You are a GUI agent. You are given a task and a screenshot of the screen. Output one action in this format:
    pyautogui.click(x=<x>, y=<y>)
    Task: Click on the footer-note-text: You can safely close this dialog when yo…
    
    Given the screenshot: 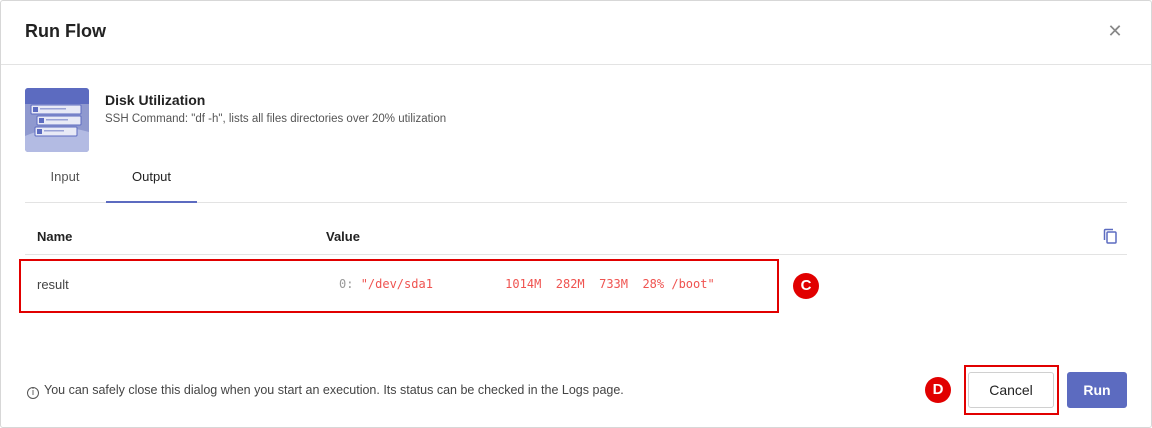 What is the action you would take?
    pyautogui.click(x=334, y=390)
    